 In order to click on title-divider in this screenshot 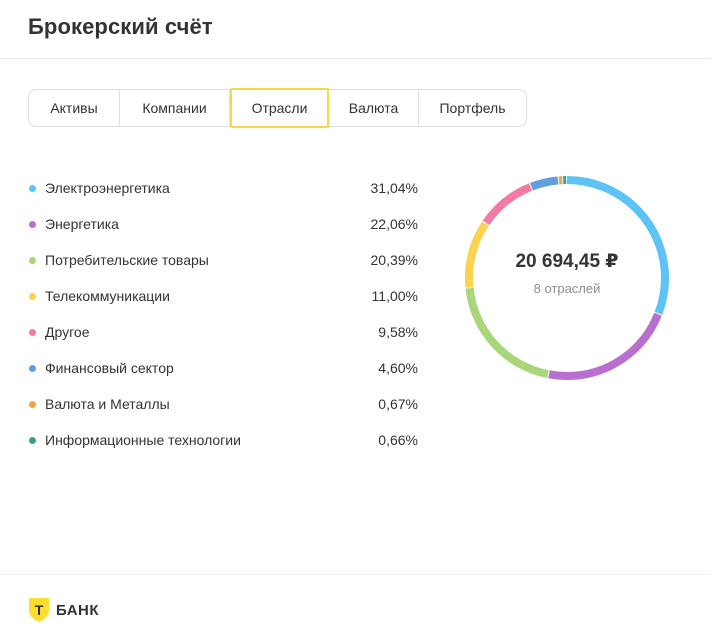, I will do `click(355, 58)`.